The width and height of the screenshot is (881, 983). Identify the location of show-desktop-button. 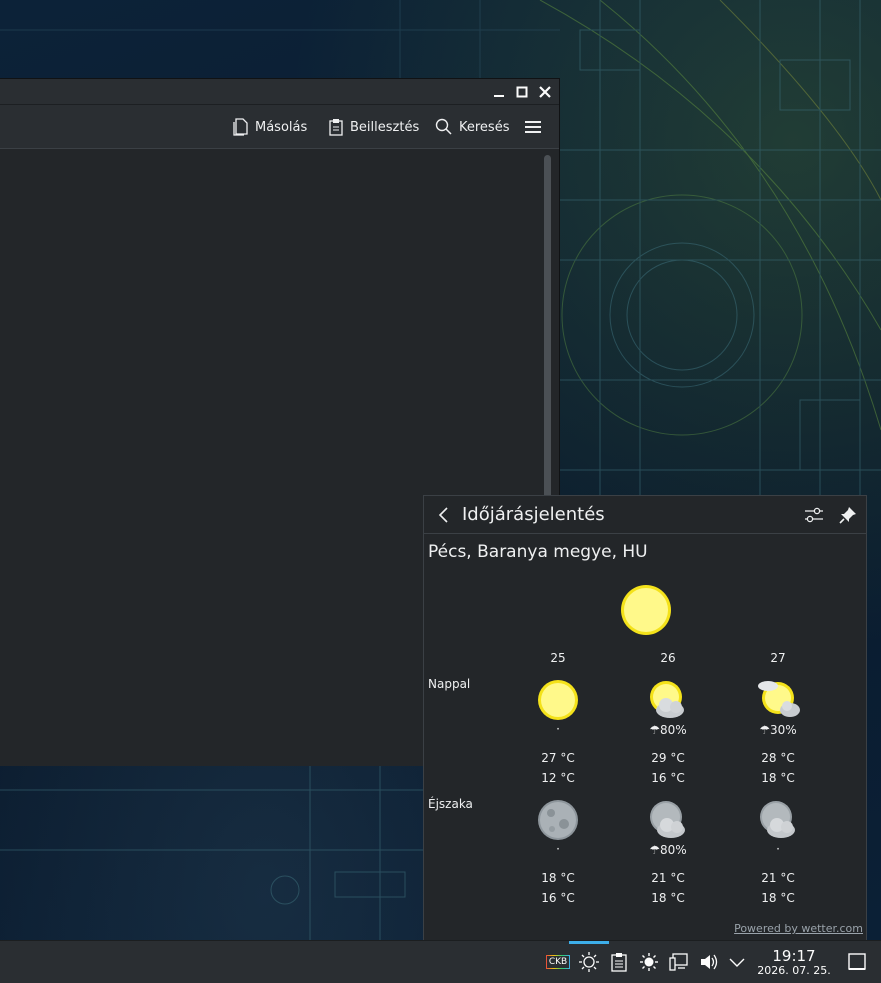
(857, 962).